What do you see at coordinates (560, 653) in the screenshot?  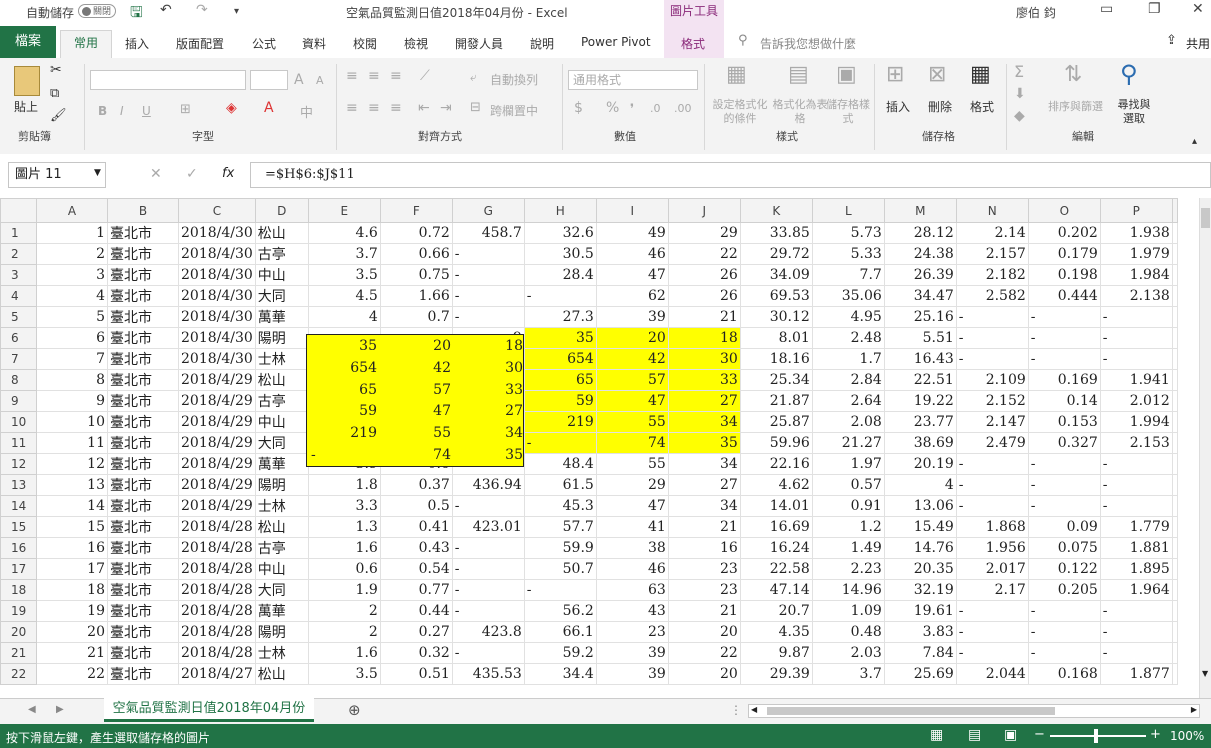 I see `cell: 59.2` at bounding box center [560, 653].